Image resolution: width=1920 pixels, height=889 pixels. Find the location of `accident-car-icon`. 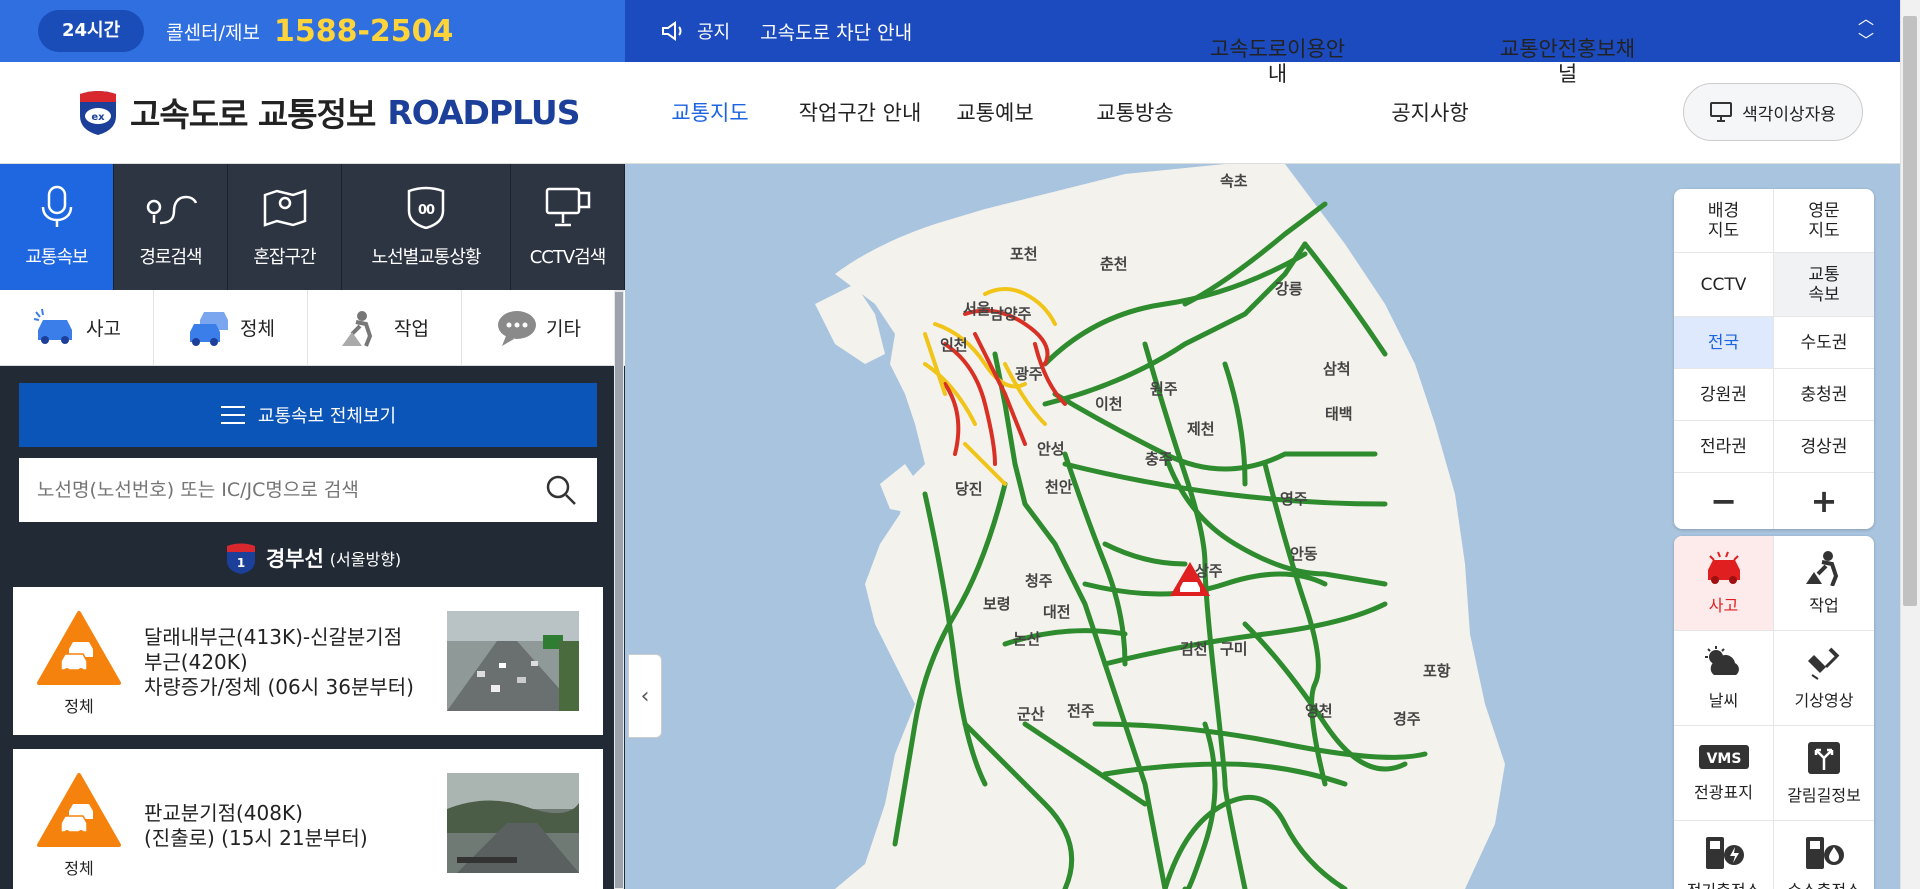

accident-car-icon is located at coordinates (53, 326).